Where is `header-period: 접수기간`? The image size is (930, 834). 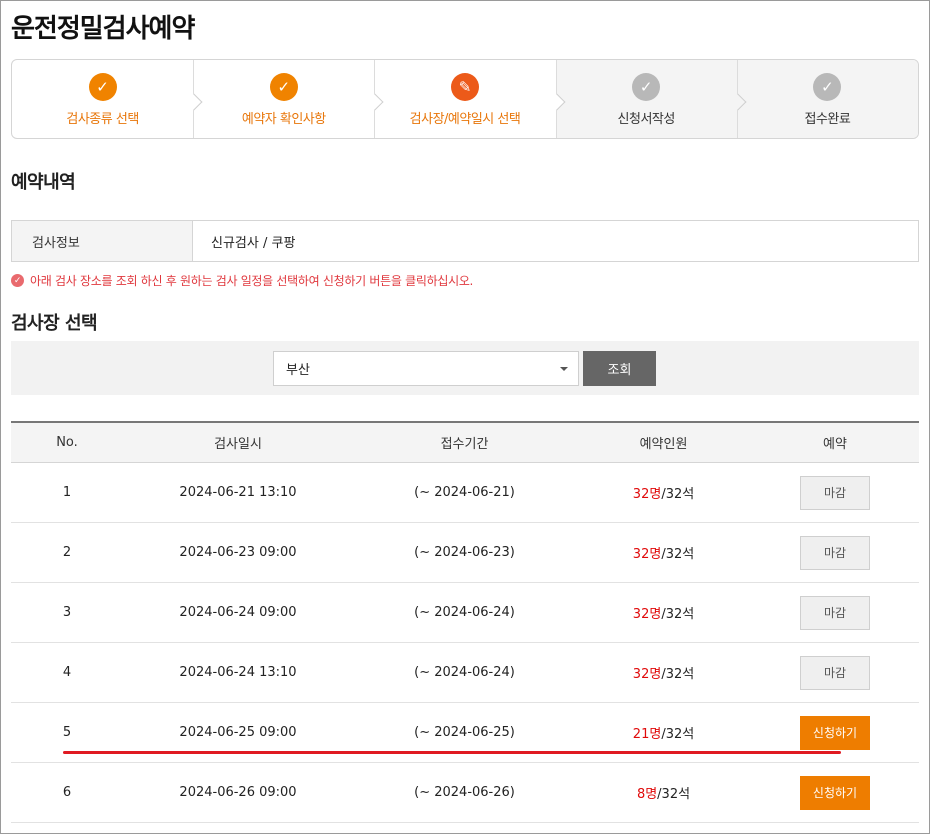 header-period: 접수기간 is located at coordinates (464, 444).